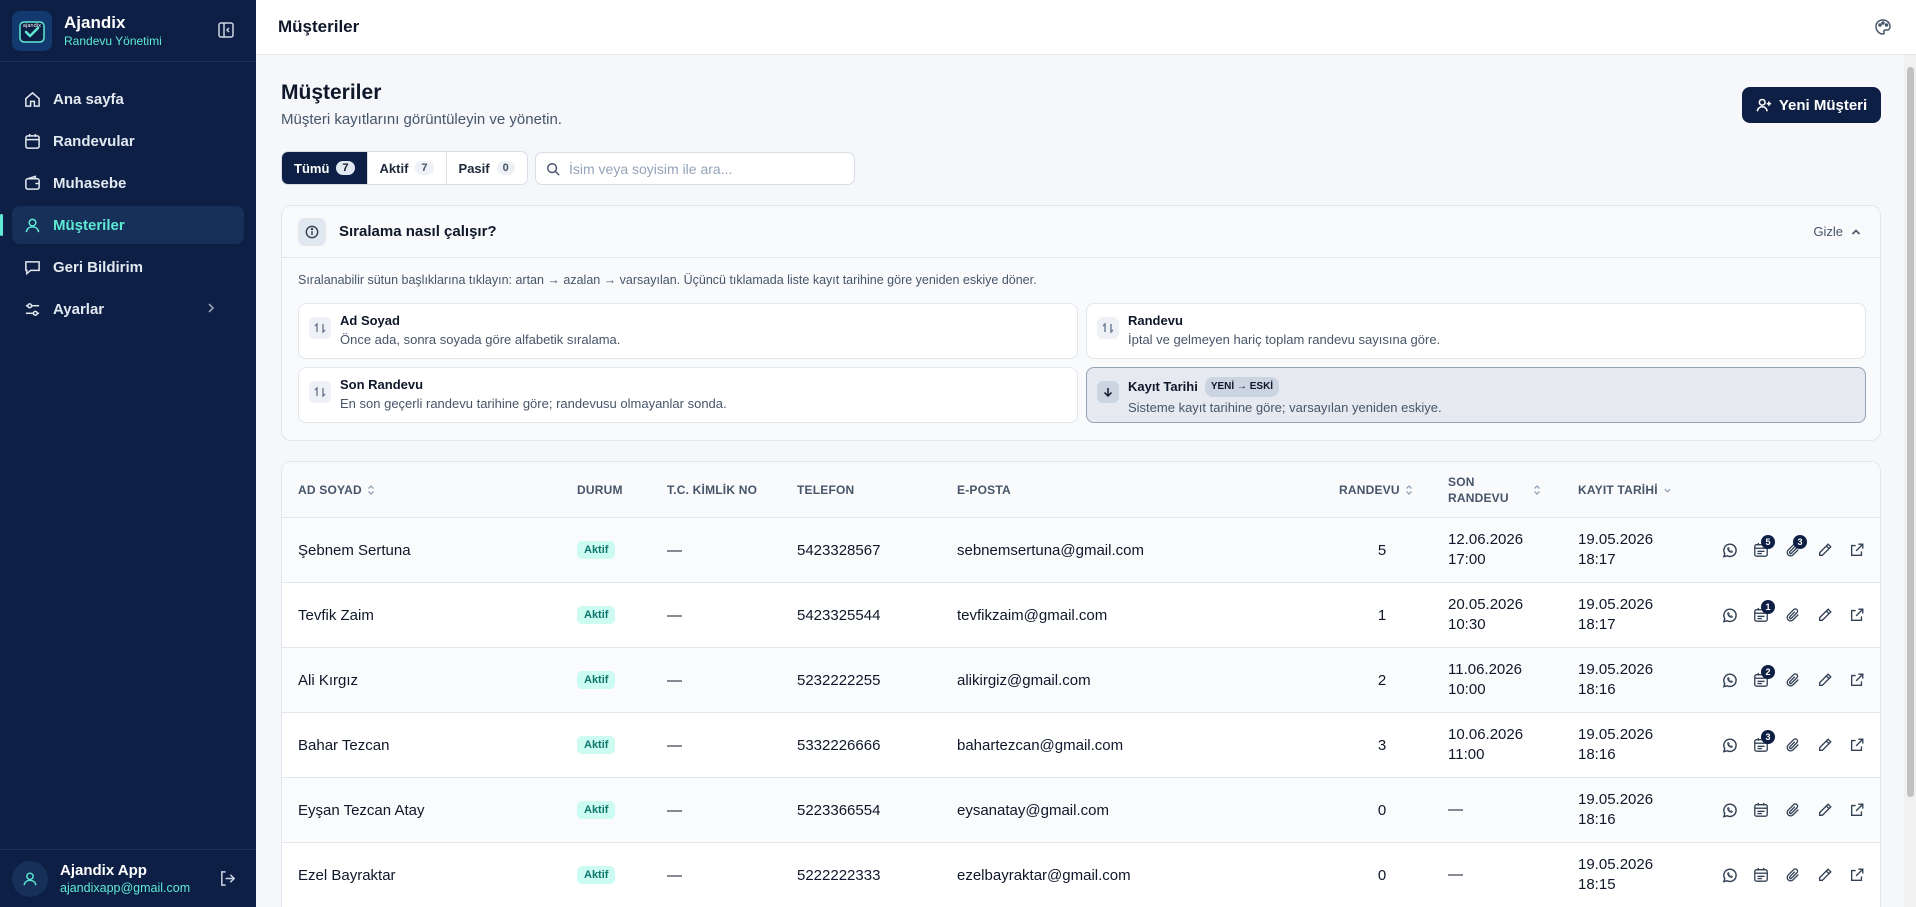 The width and height of the screenshot is (1916, 907). I want to click on nav-item-feedback: Geri Bildirim, so click(128, 267).